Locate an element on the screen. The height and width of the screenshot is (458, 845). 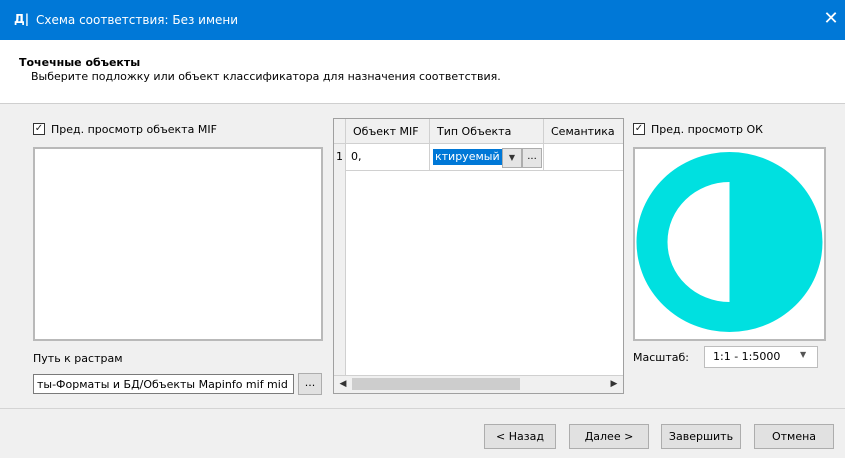
row-header-column is located at coordinates (340, 259).